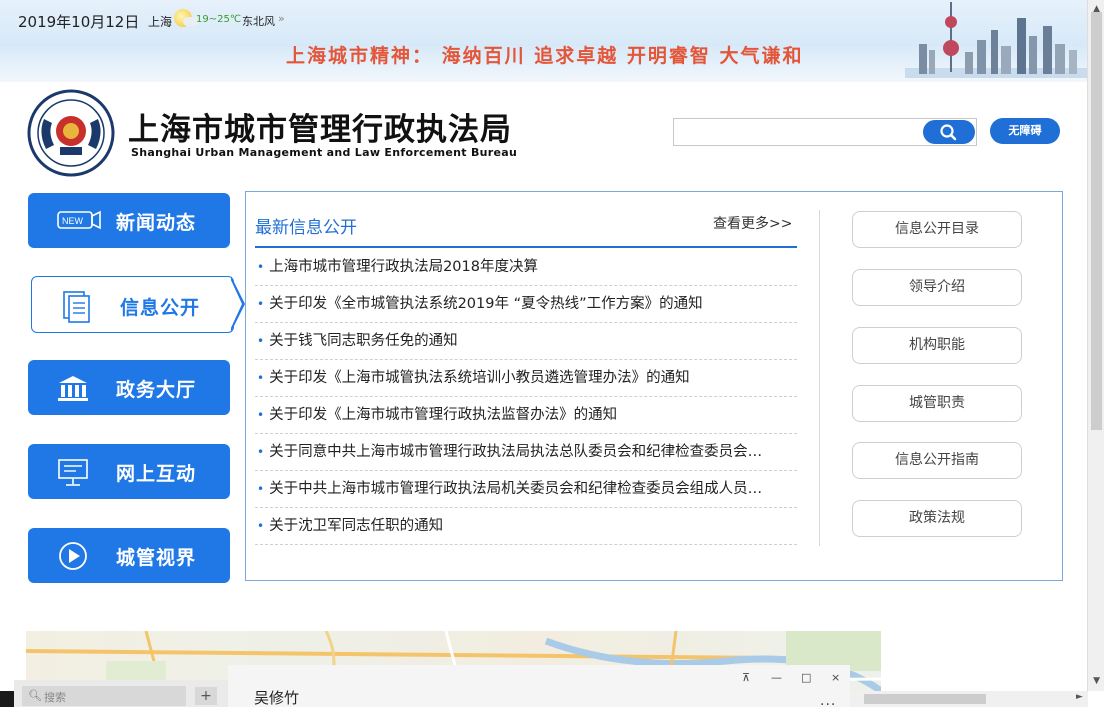  Describe the element at coordinates (937, 345) in the screenshot. I see `agency-functions-button: 机构职能` at that location.